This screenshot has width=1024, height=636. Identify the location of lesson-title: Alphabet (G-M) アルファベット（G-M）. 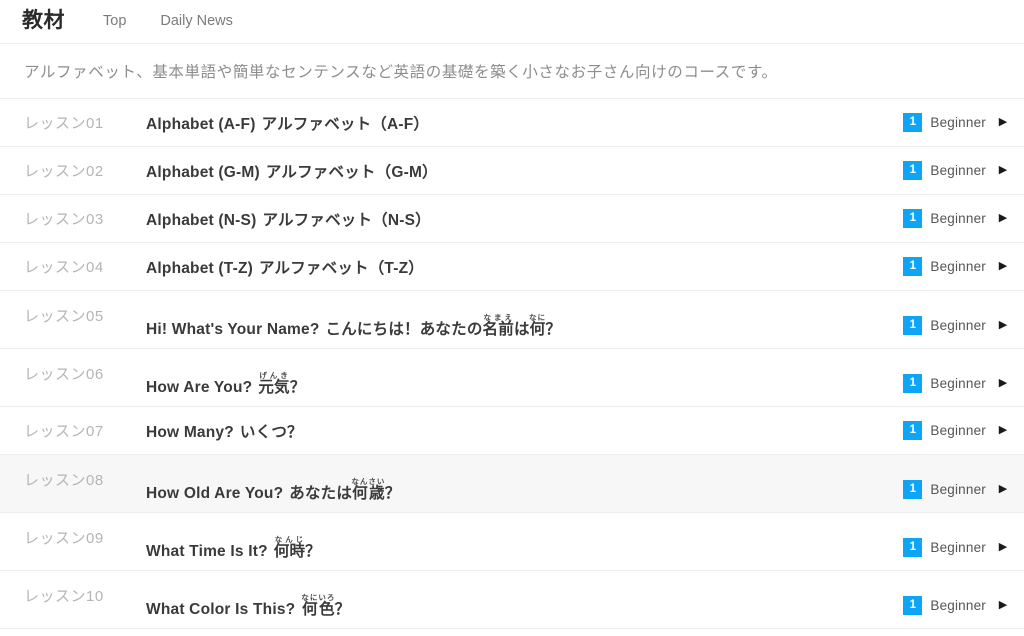
(512, 171).